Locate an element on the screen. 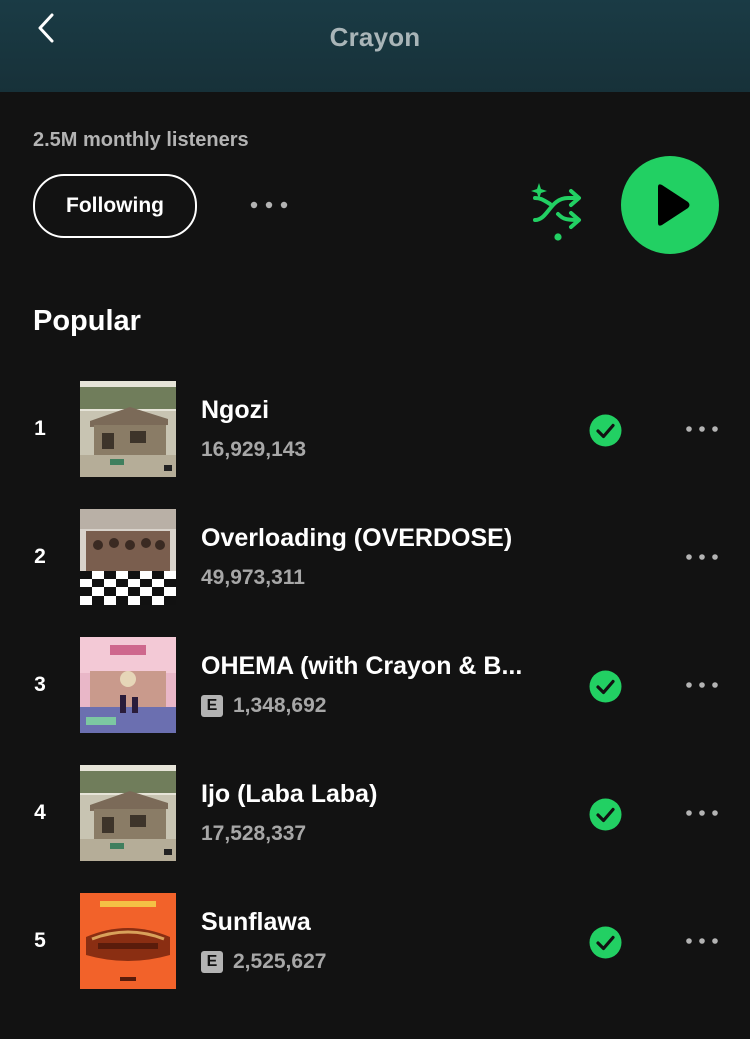  track-row-3: 3 OHEMA (with Crayon & B... E 1,348,692 is located at coordinates (375, 685).